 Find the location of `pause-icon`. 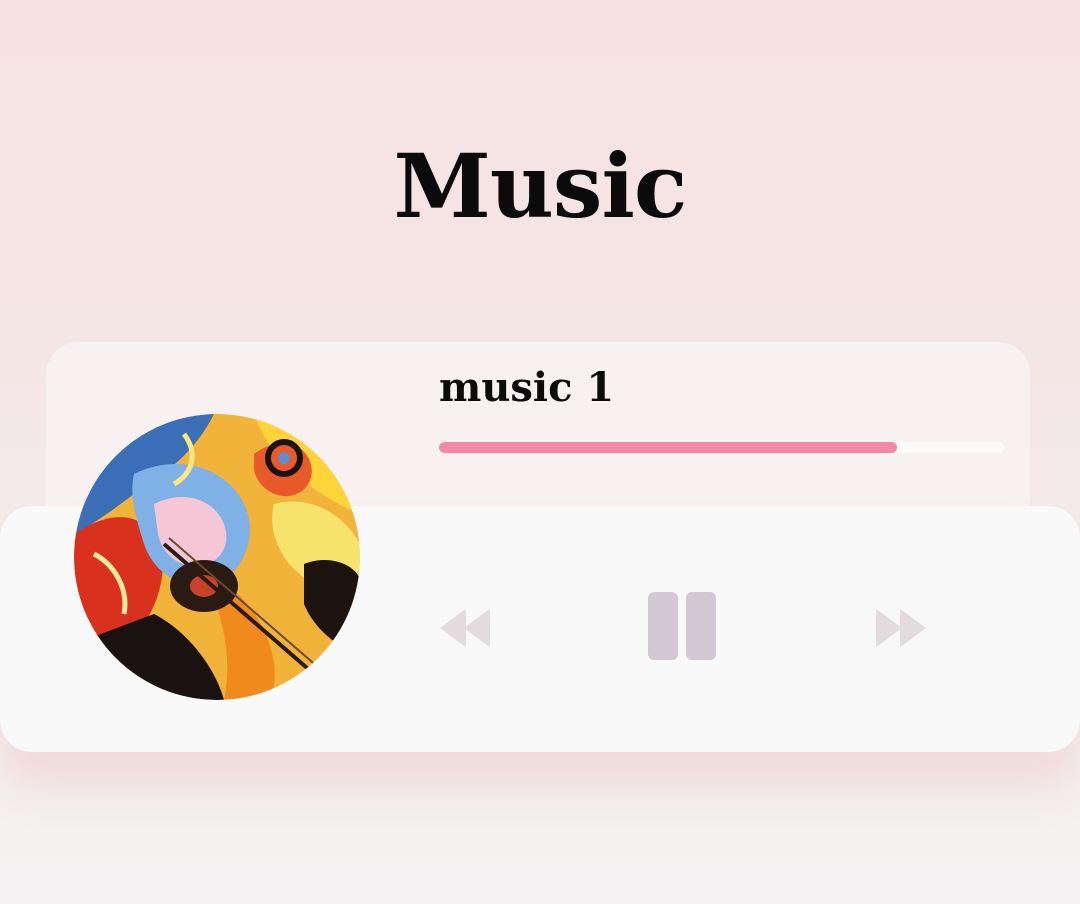

pause-icon is located at coordinates (682, 626).